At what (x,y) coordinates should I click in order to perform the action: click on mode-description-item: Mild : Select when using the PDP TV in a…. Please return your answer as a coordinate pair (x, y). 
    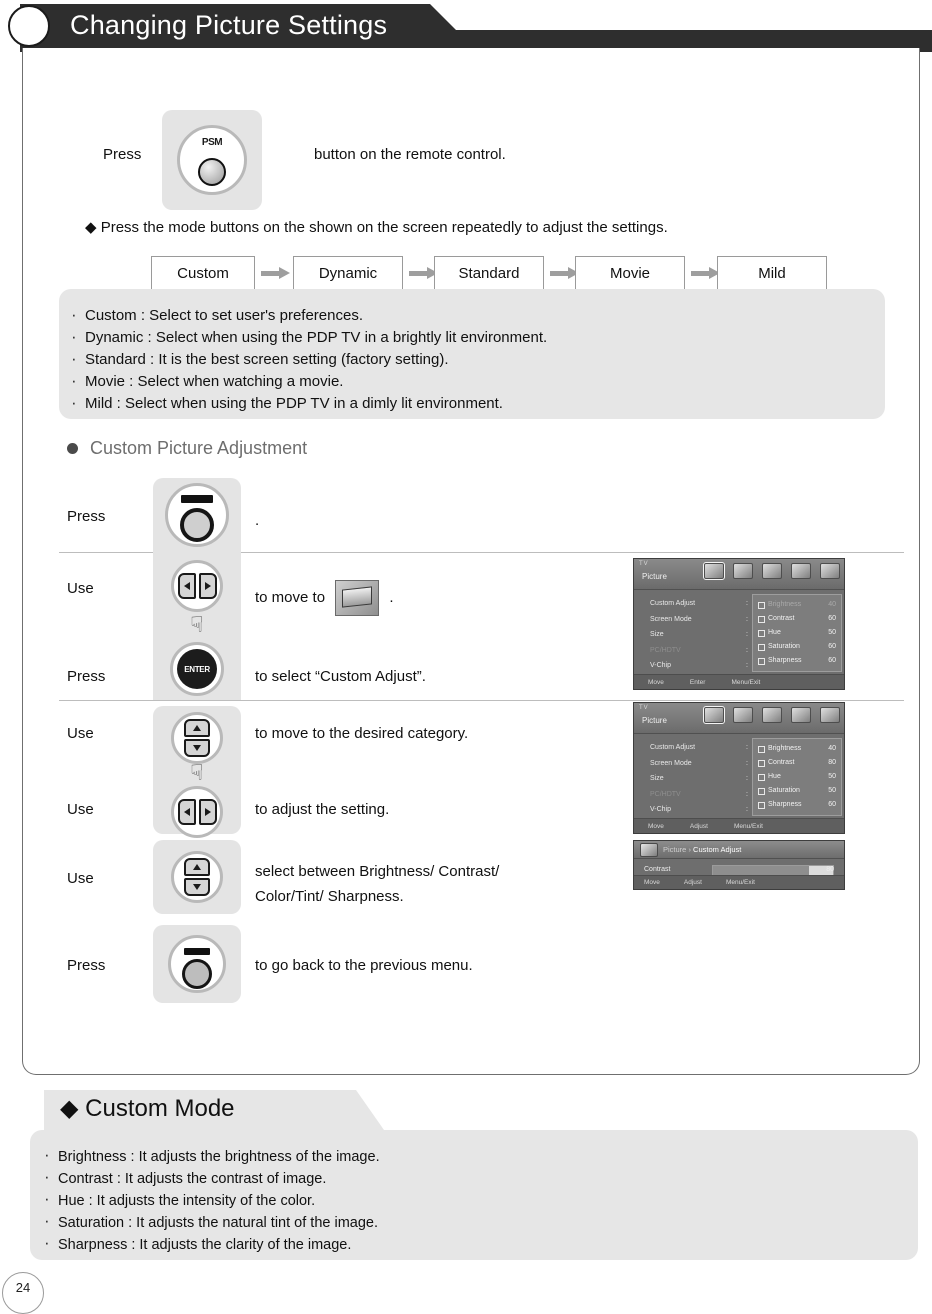
    Looking at the image, I should click on (472, 403).